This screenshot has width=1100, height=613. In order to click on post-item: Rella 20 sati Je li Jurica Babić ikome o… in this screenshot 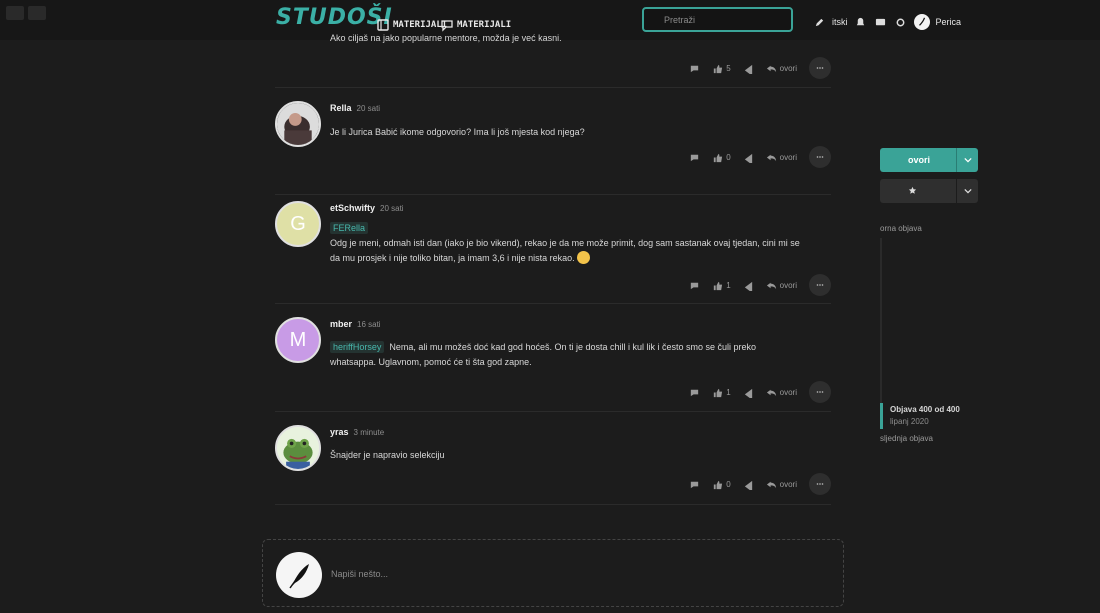, I will do `click(553, 141)`.